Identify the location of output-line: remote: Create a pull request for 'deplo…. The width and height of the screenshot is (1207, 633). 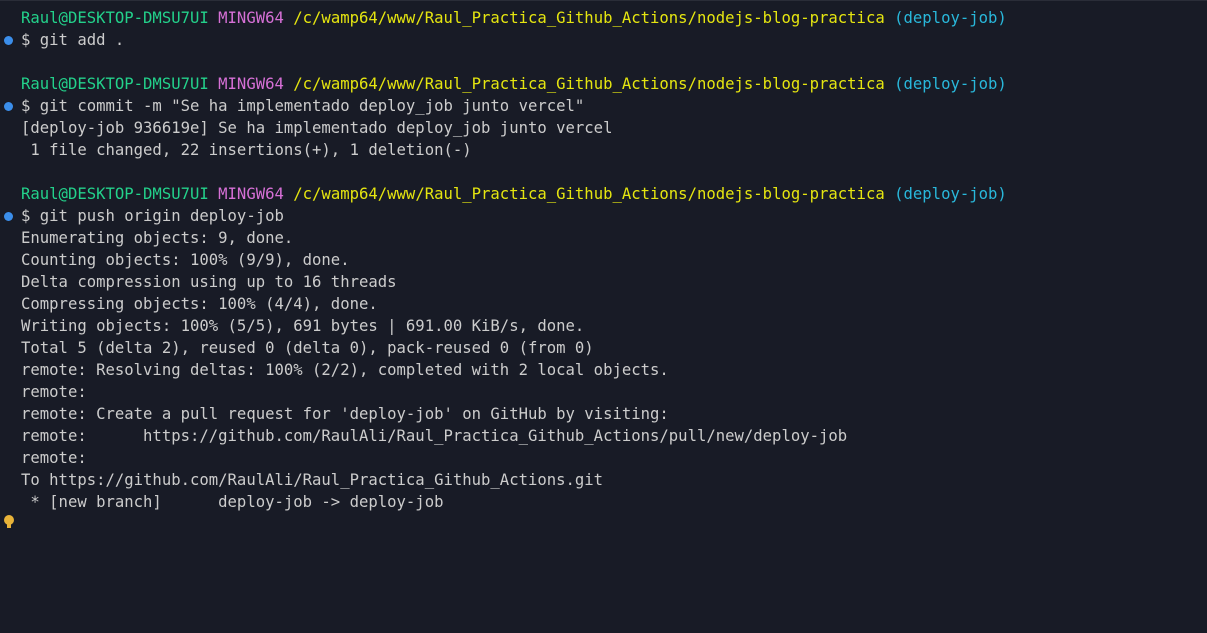
(345, 414).